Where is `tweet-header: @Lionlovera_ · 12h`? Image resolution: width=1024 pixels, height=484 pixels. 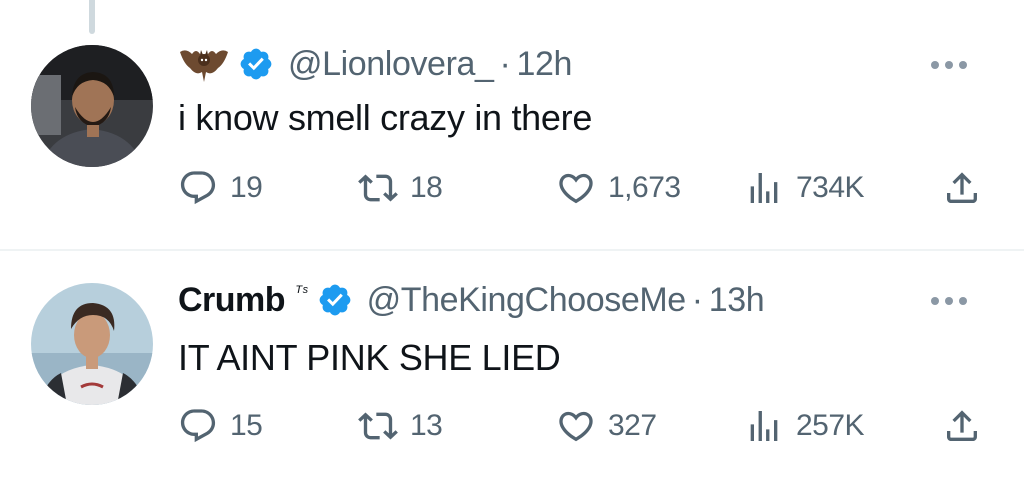
tweet-header: @Lionlovera_ · 12h is located at coordinates (375, 64).